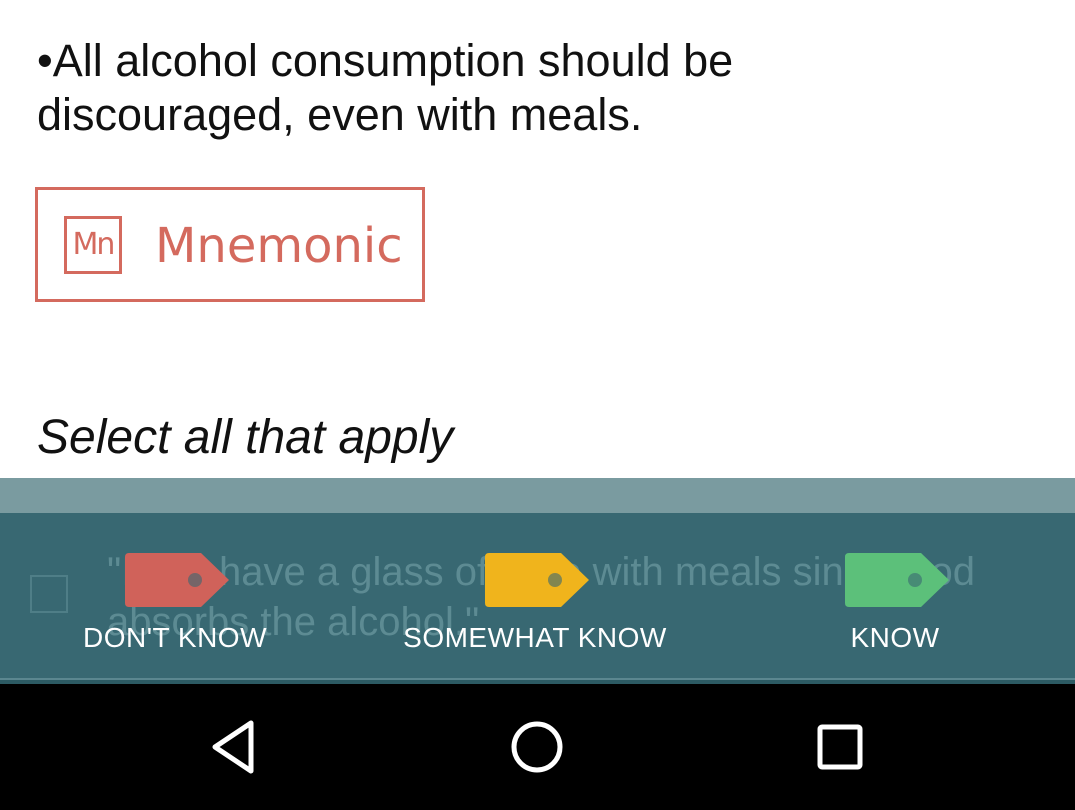 The width and height of the screenshot is (1075, 810). I want to click on know-label: KNOW, so click(895, 637).